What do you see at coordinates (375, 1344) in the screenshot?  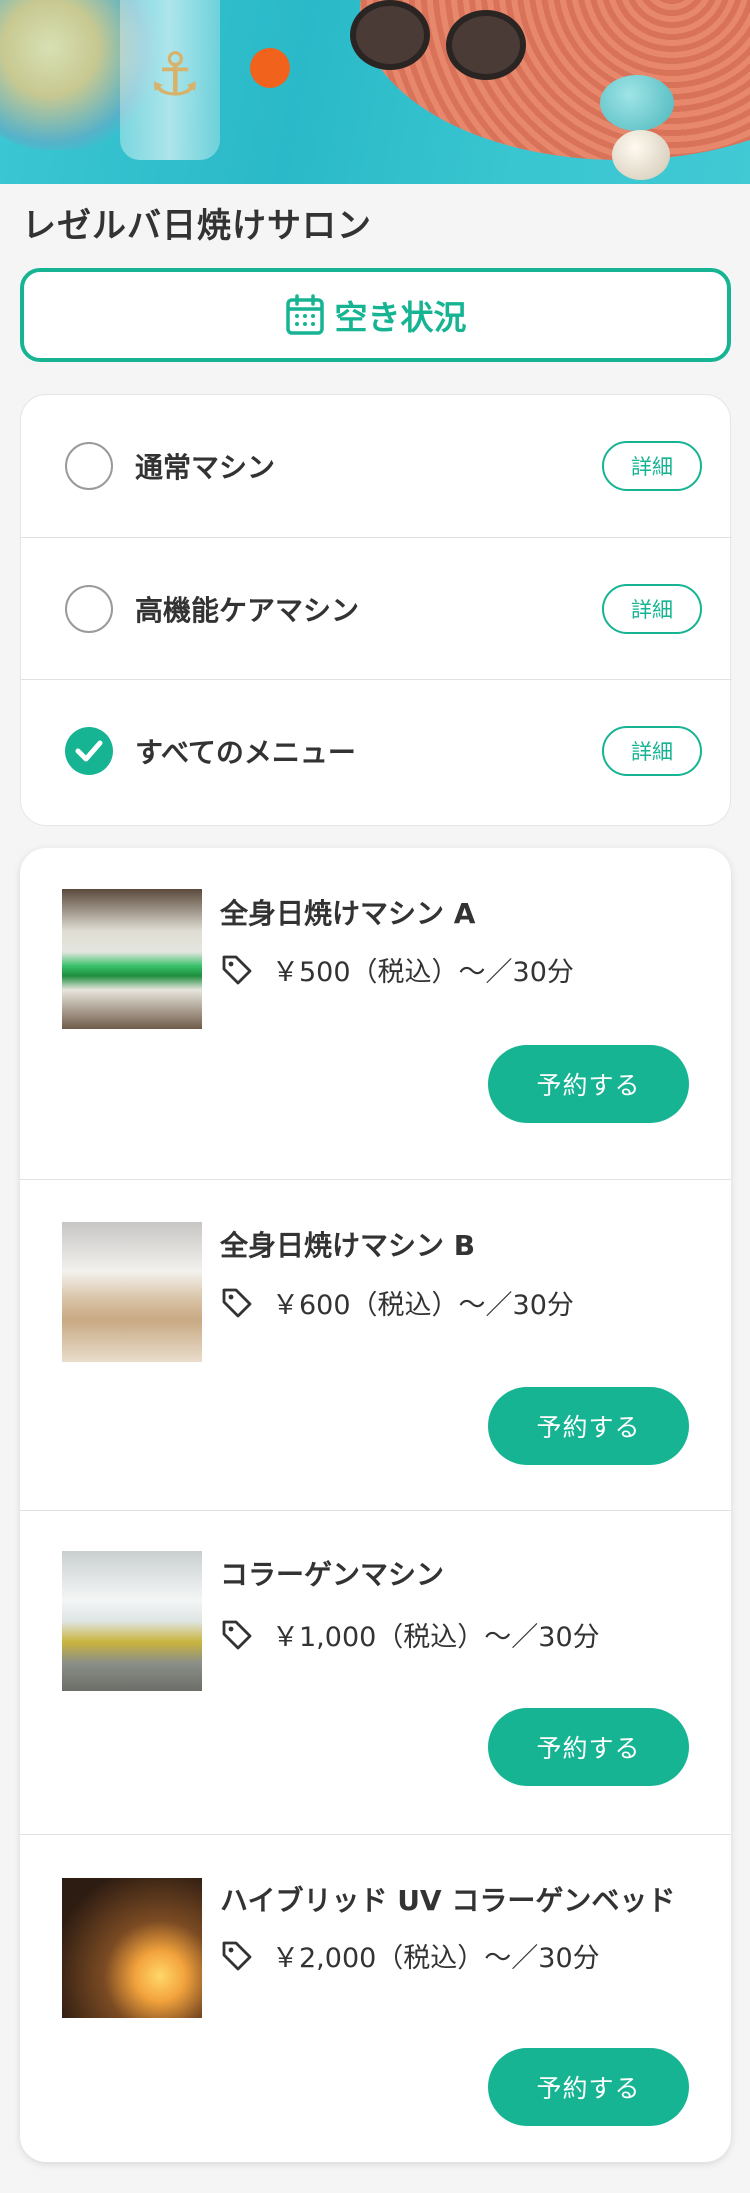 I see `machine-item: 全身日焼けマシン B ￥600（税込）〜／30分 予約する` at bounding box center [375, 1344].